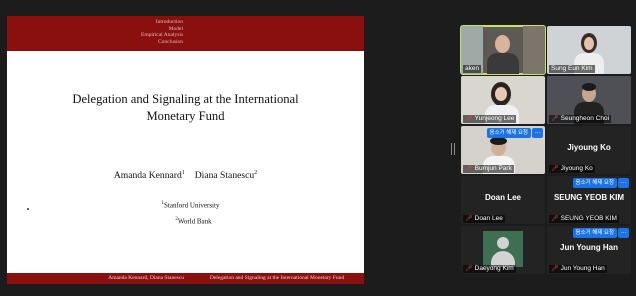 The width and height of the screenshot is (636, 296). What do you see at coordinates (572, 69) in the screenshot?
I see `participant-name: Sung Eun Kim` at bounding box center [572, 69].